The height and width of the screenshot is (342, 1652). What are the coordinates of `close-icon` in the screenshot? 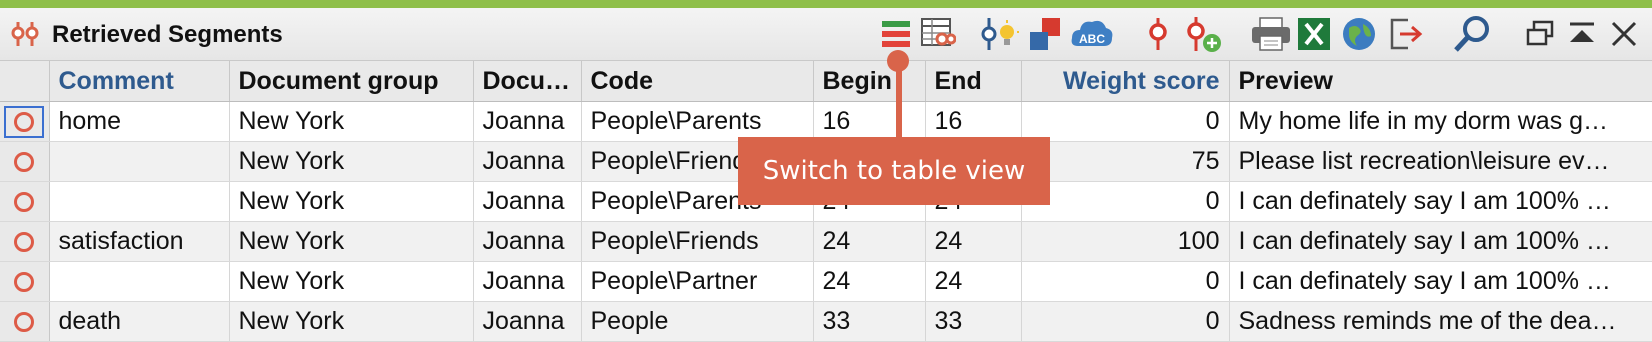 It's located at (1624, 34).